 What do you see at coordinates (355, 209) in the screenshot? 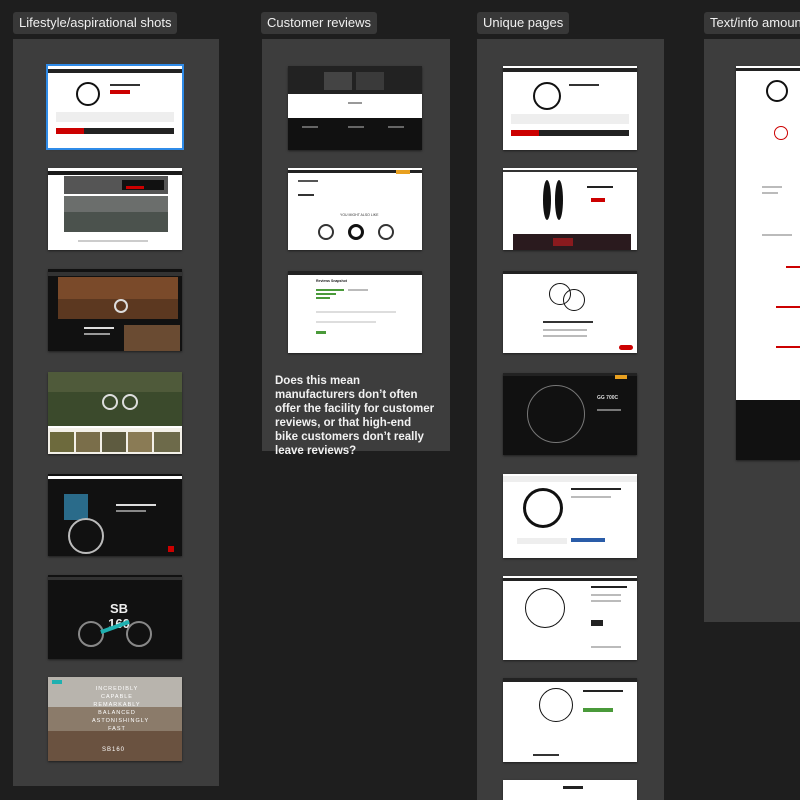
I see `thumbnail-review-2: YOU MIGHT ALSO LIKE` at bounding box center [355, 209].